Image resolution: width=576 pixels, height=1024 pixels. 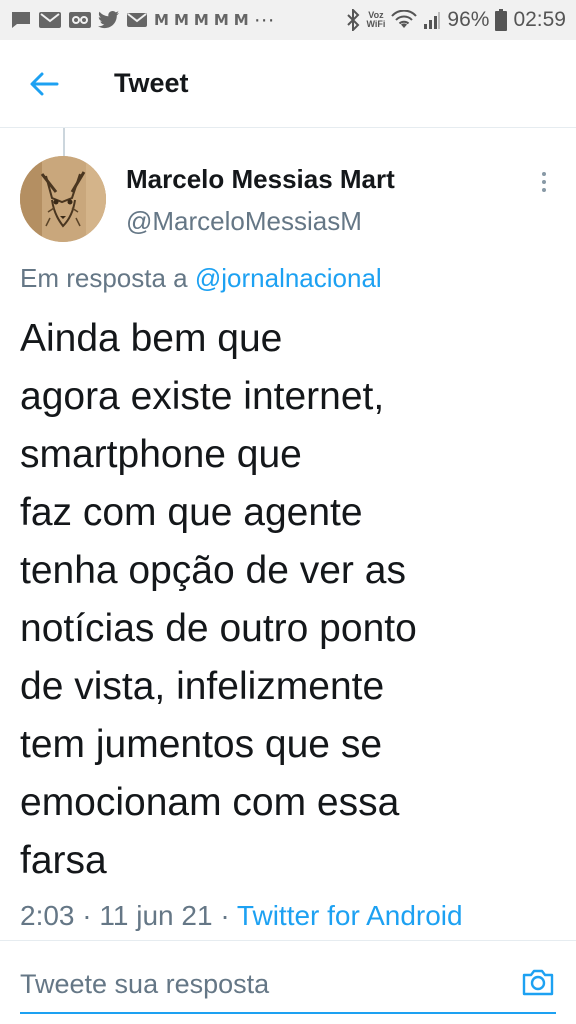 I want to click on camera-icon, so click(x=538, y=982).